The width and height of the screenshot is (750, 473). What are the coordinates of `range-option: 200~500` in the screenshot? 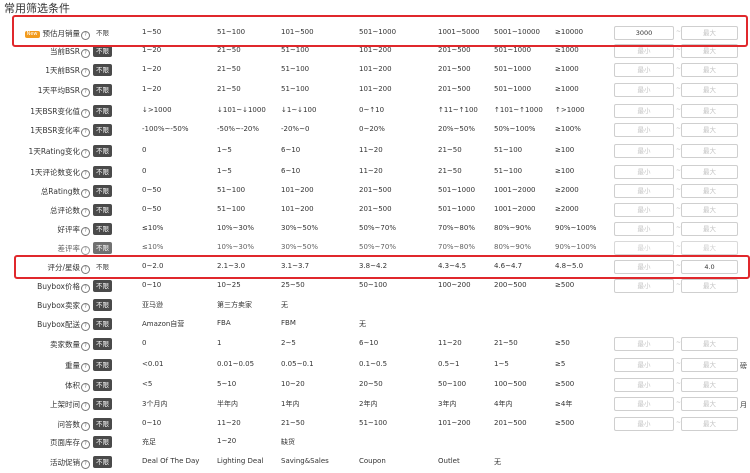 It's located at (510, 285).